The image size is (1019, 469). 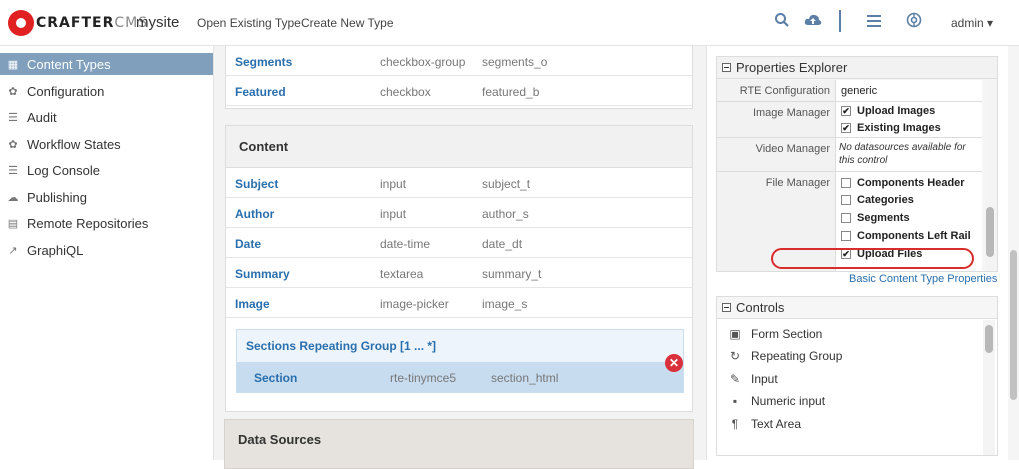 I want to click on repeating-group-title: Sections Repeating Group [1 ... *], so click(x=341, y=346).